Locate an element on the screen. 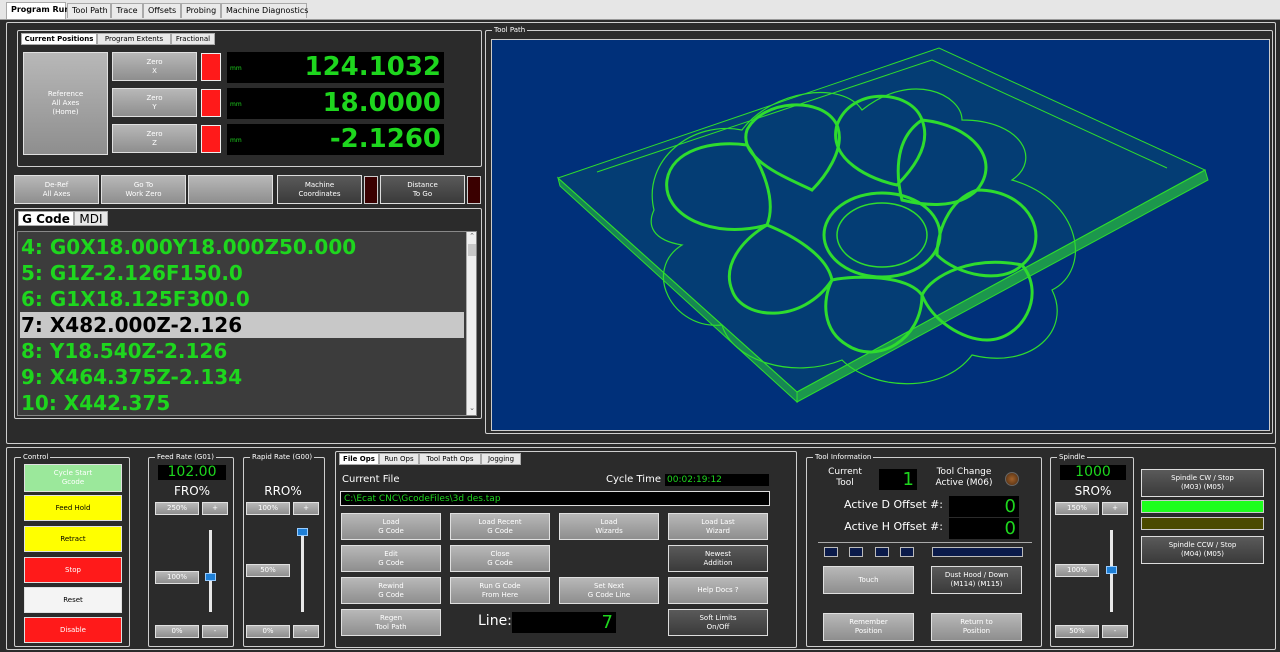  gcode-scrollbar: ⌃ ⌄ is located at coordinates (471, 323).